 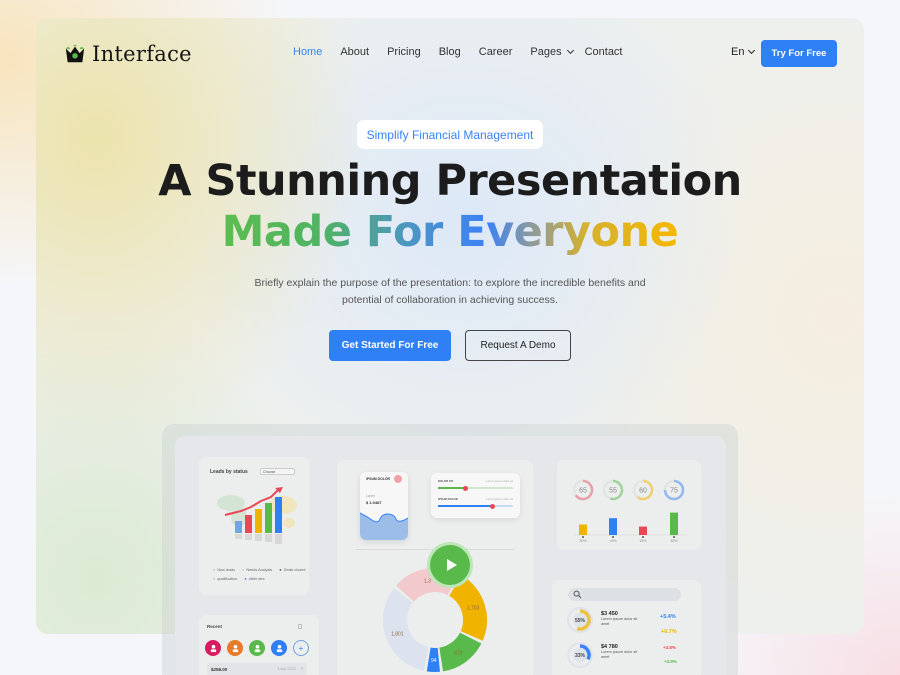 What do you see at coordinates (390, 345) in the screenshot?
I see `get-started-button: Get Started For Free` at bounding box center [390, 345].